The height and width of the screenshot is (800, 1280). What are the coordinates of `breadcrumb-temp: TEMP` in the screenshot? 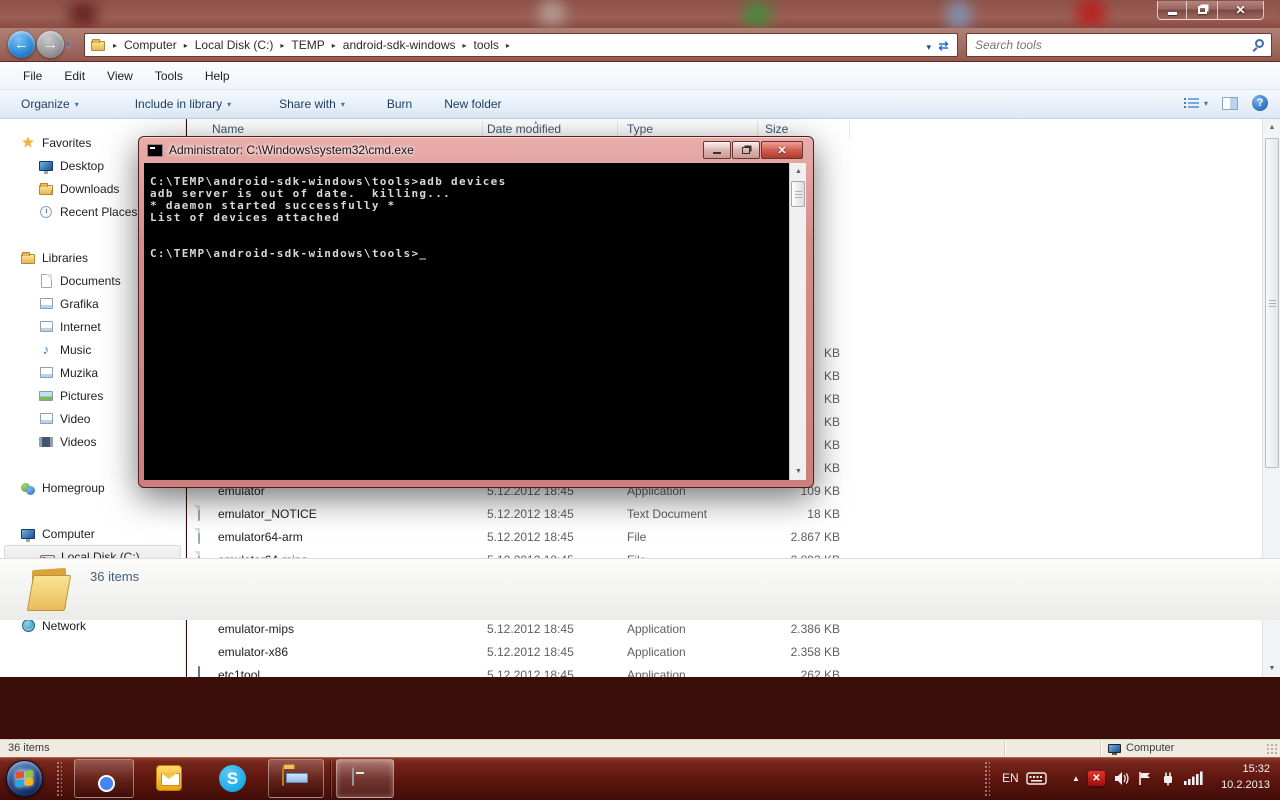 It's located at (307, 45).